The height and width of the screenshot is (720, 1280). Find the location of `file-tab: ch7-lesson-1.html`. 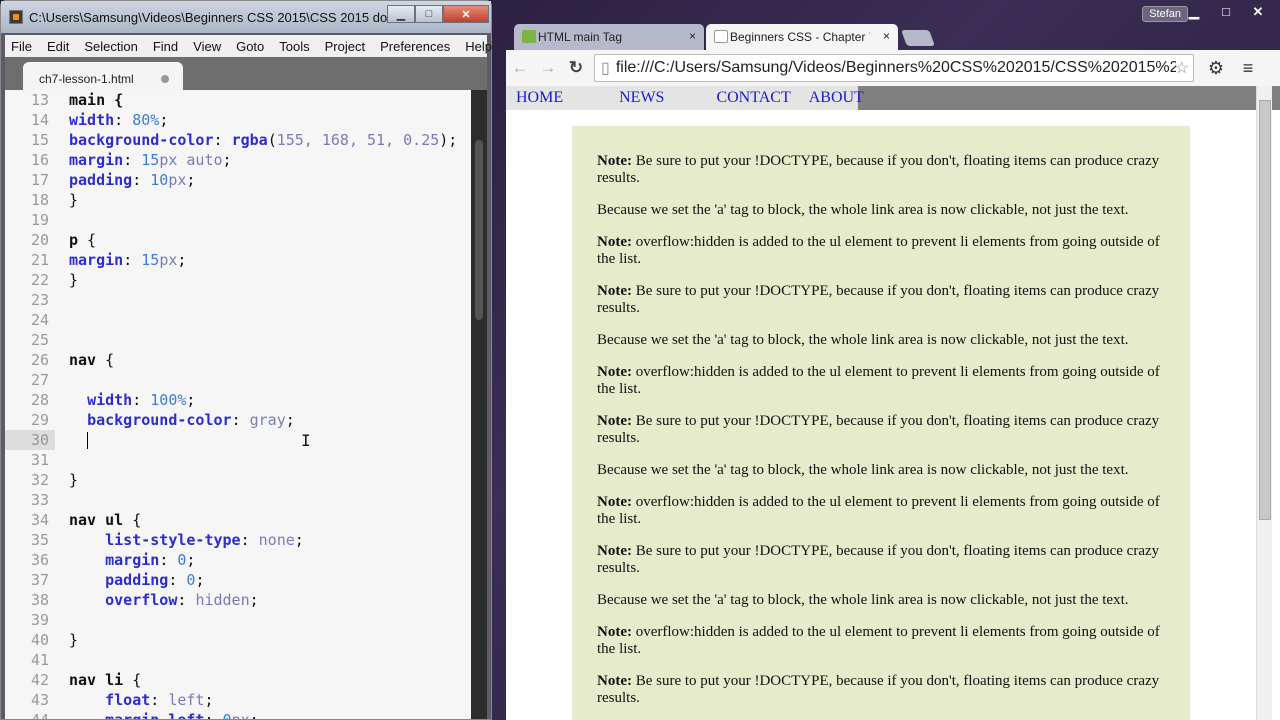

file-tab: ch7-lesson-1.html is located at coordinates (103, 76).